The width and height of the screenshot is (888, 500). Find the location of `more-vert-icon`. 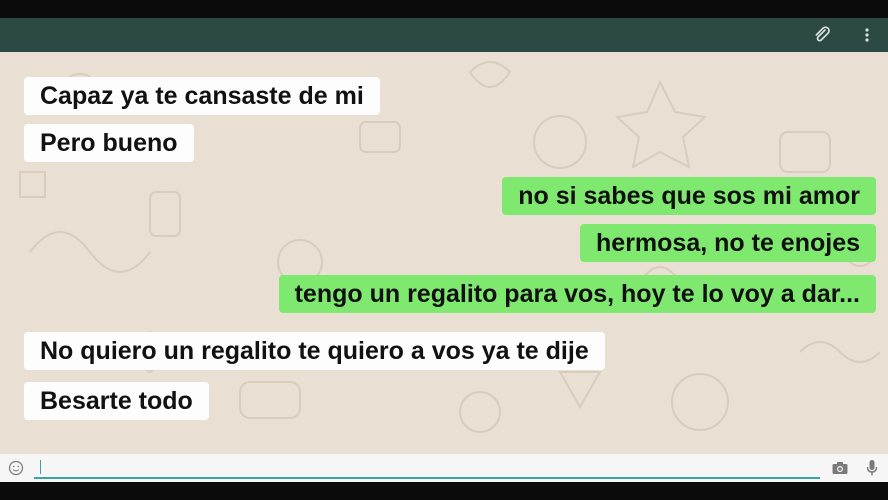

more-vert-icon is located at coordinates (867, 35).